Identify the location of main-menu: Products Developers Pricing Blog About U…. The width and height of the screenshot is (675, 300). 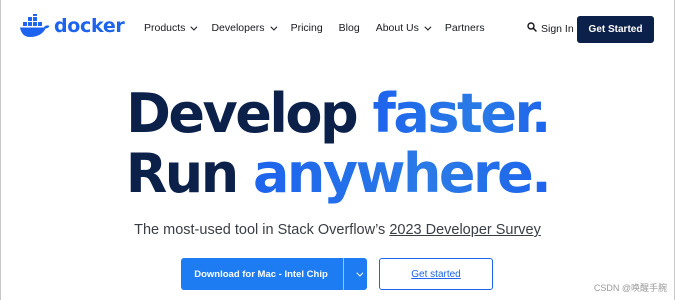
(322, 28).